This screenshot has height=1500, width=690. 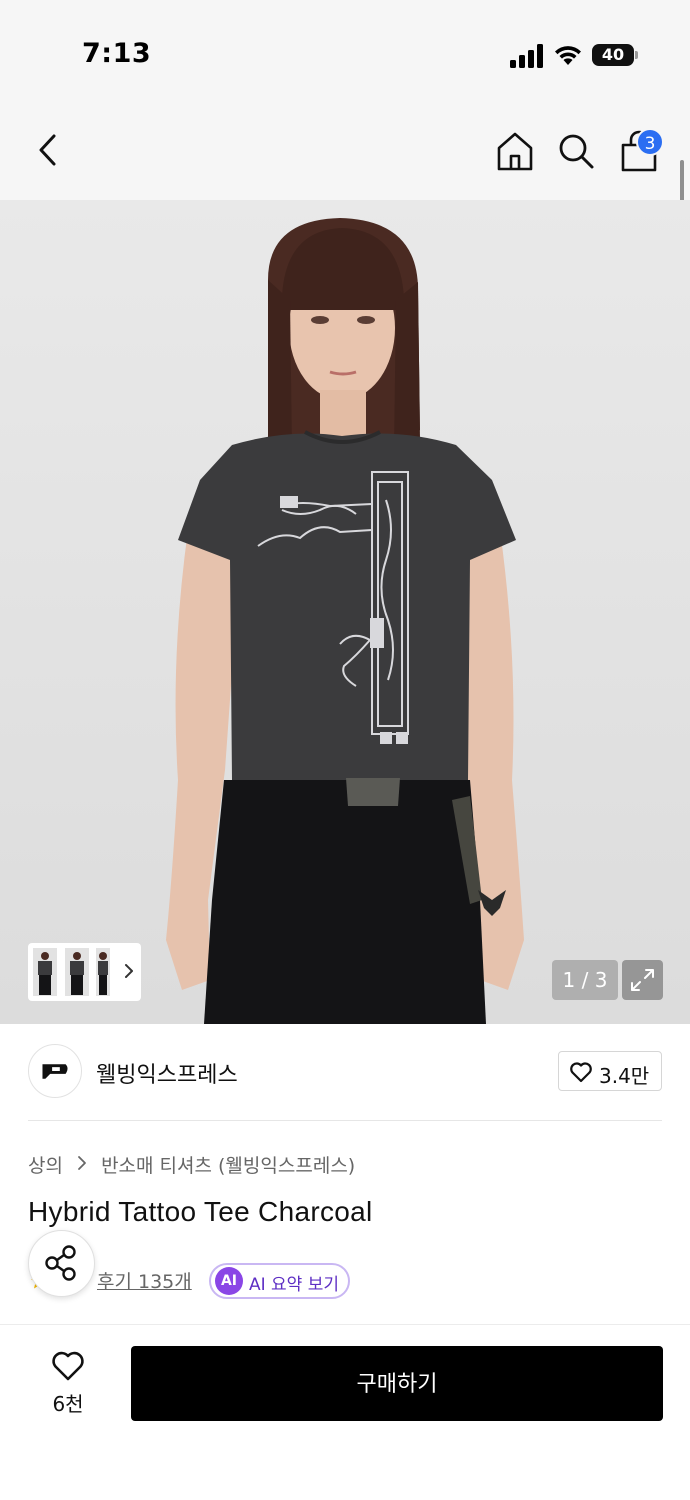 I want to click on brand-row: 웰빙익스프레스 3.4만, so click(x=345, y=1072).